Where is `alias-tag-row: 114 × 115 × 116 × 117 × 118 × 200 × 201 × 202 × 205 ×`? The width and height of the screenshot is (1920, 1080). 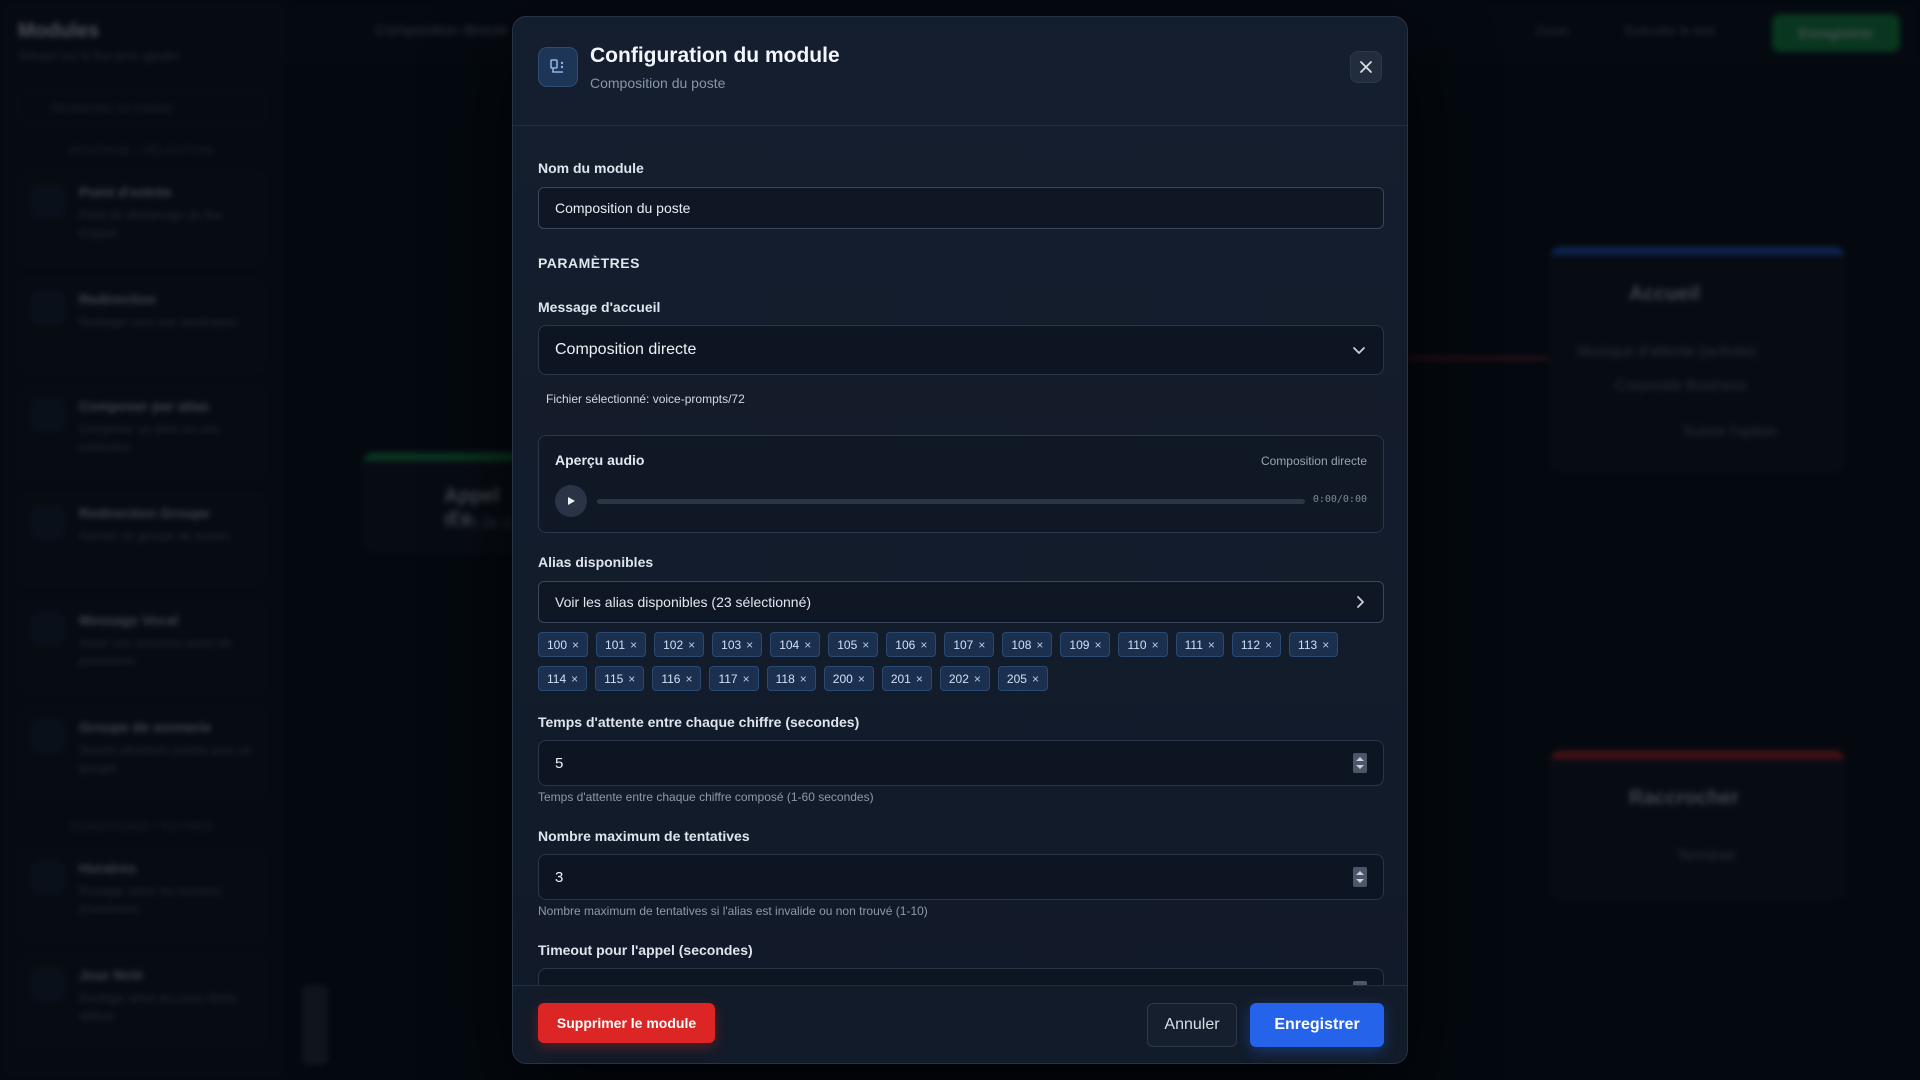
alias-tag-row: 114 × 115 × 116 × 117 × 118 × 200 × 201 × 202 × 205 × is located at coordinates (961, 678).